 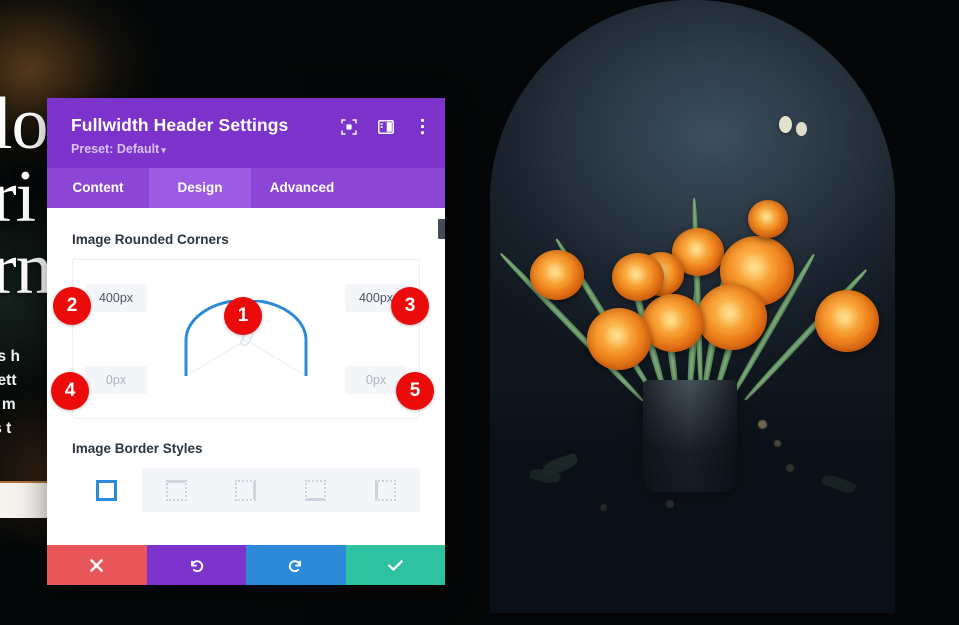 I want to click on callout-number: 3, so click(x=410, y=305).